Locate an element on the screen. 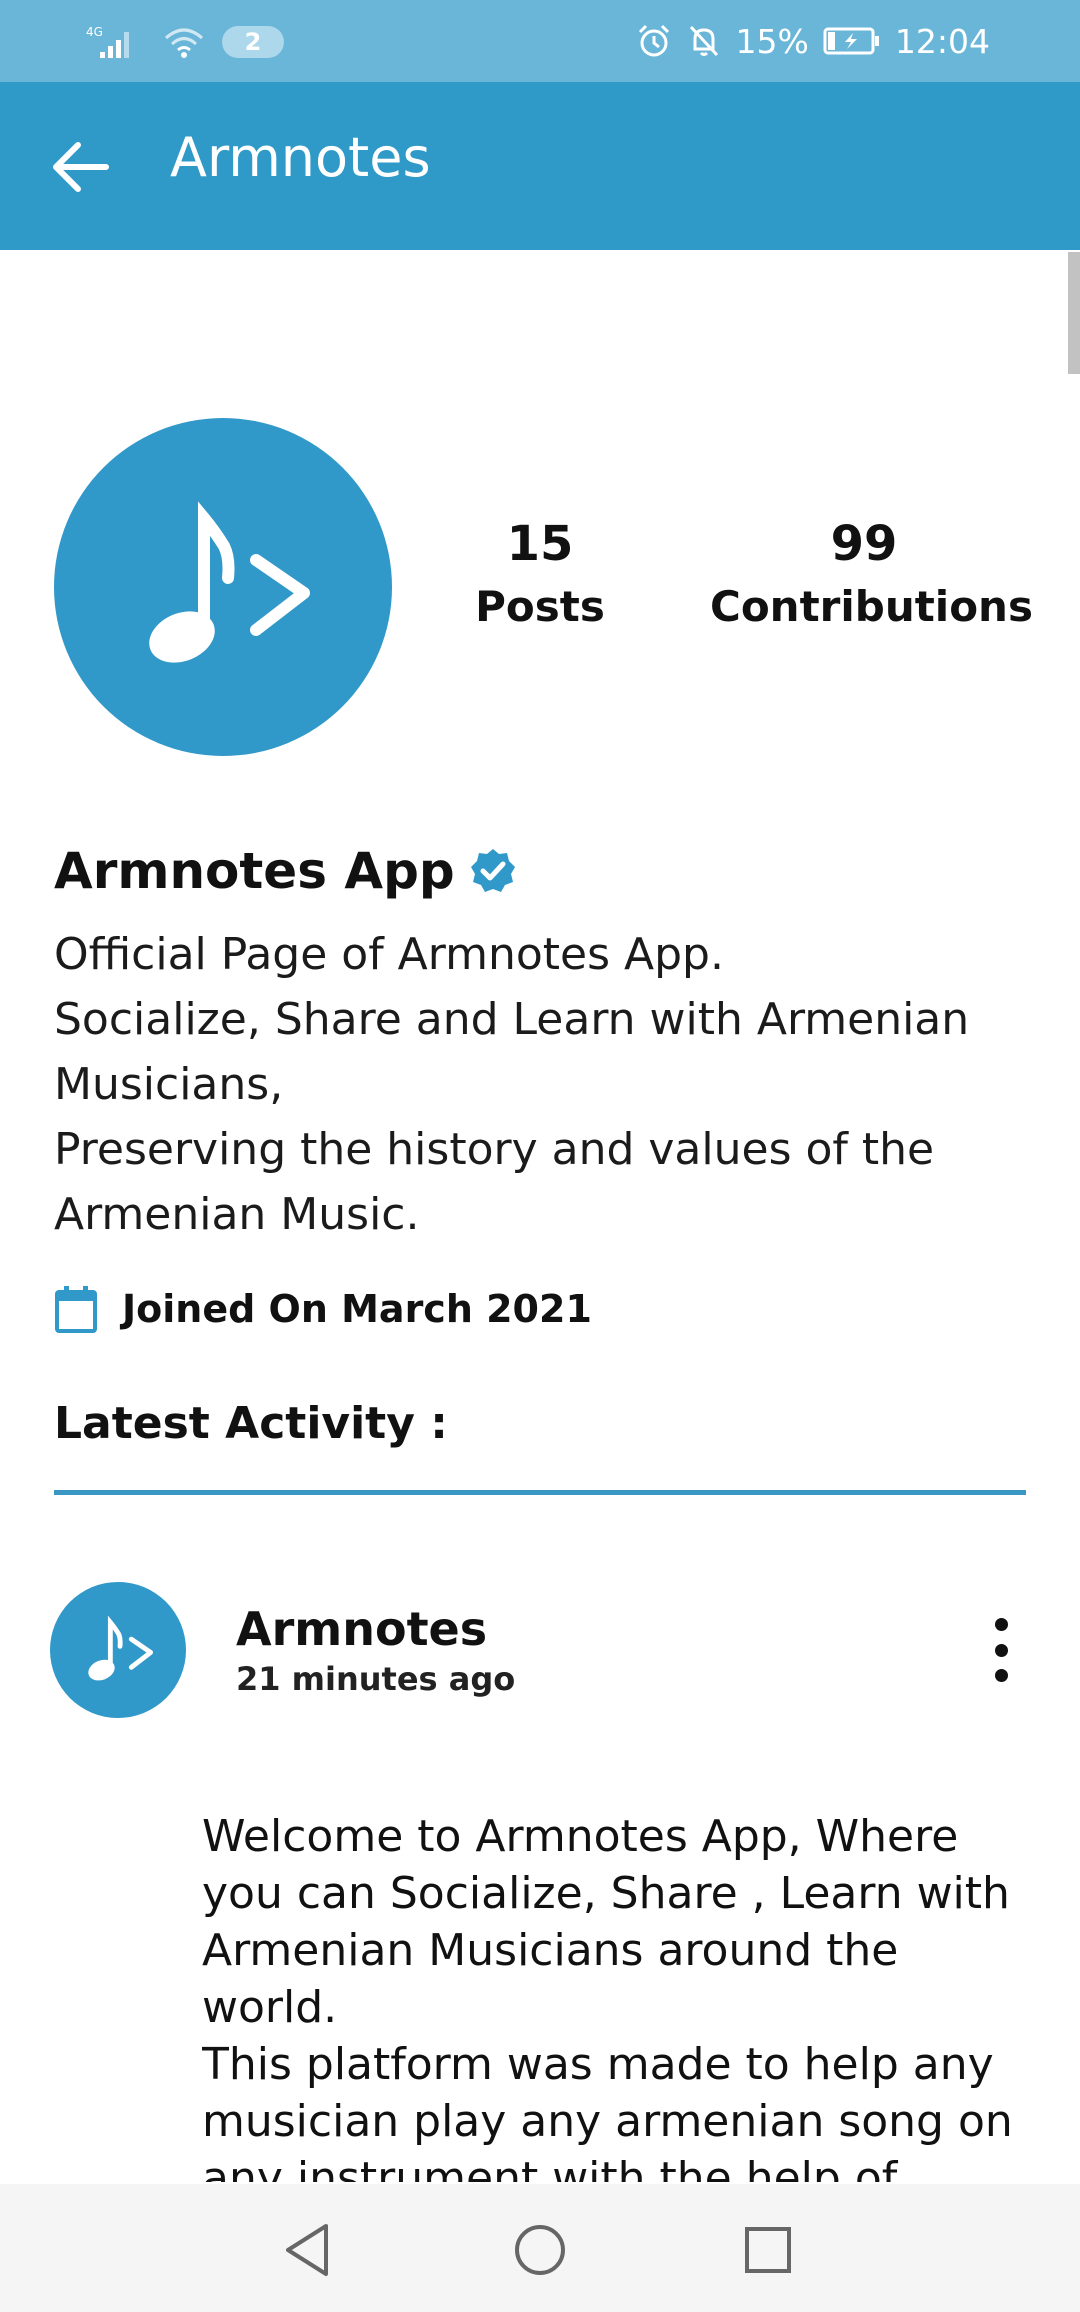 The height and width of the screenshot is (2312, 1080). contributions-stat: 99 Contributions is located at coordinates (871, 573).